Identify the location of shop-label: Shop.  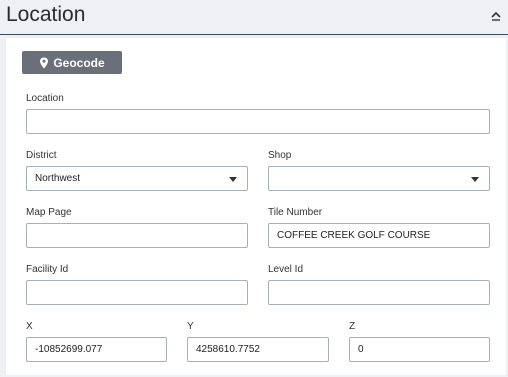
(280, 155).